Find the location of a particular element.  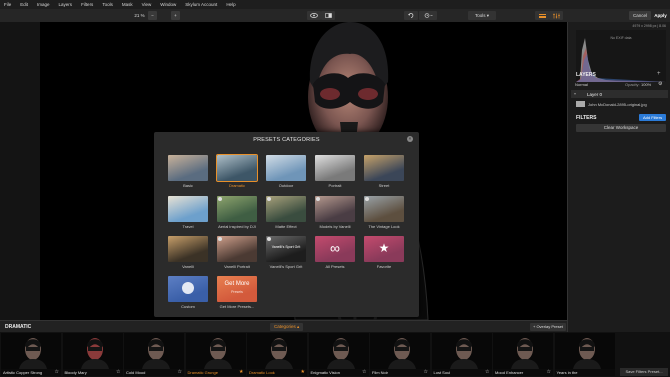

preset-thumbnail: Film Noir ☆ is located at coordinates (400, 354).